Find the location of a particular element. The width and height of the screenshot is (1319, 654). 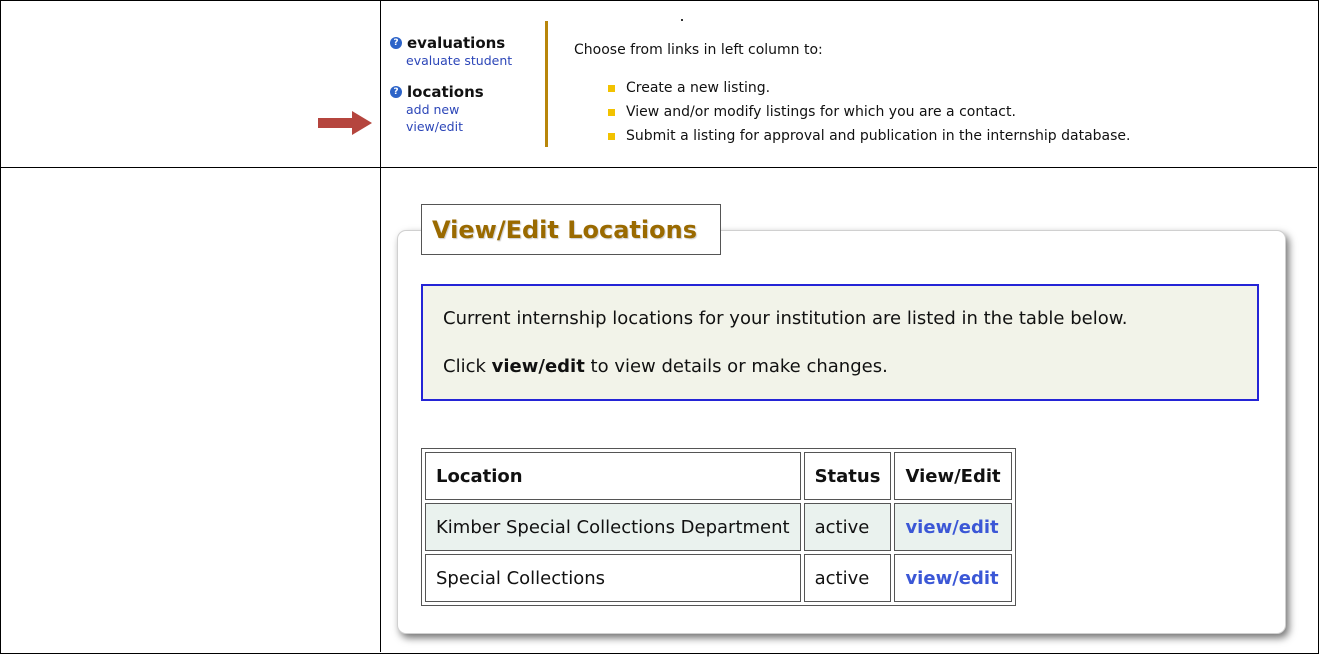

row-divider is located at coordinates (658, 167).